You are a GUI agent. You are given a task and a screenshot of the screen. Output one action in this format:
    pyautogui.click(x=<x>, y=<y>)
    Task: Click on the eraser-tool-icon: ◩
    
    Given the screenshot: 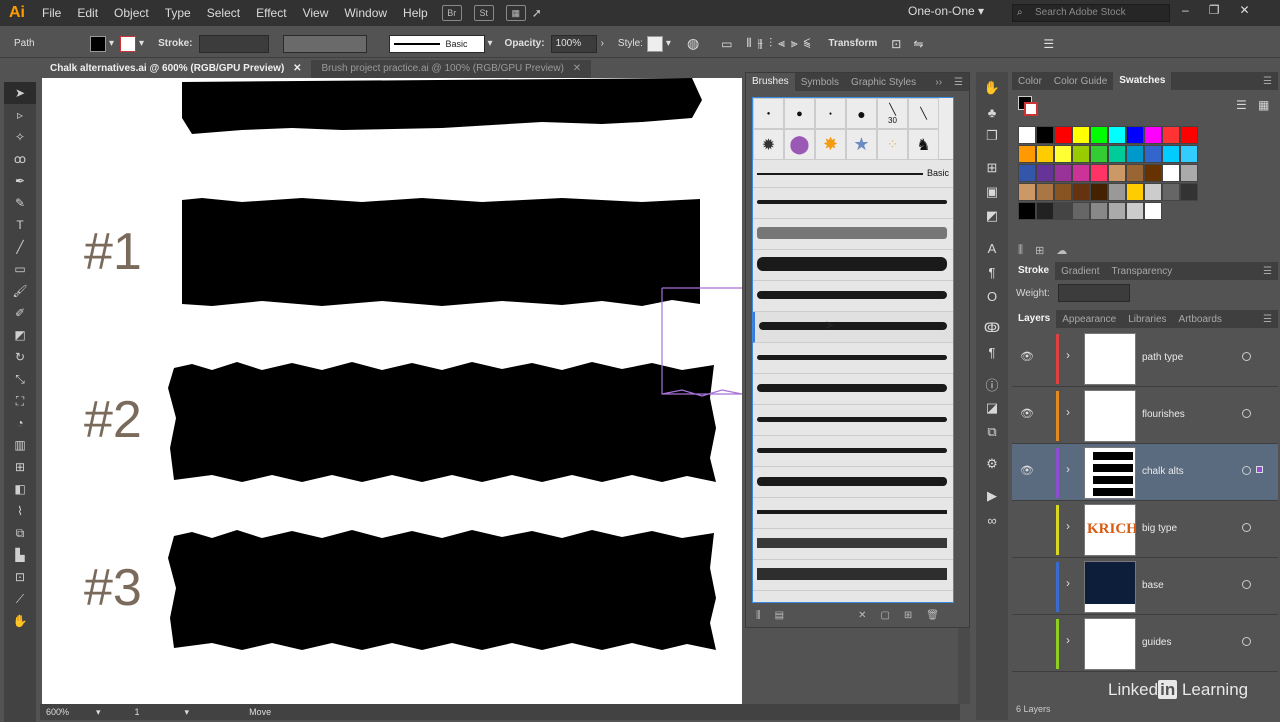 What is the action you would take?
    pyautogui.click(x=20, y=335)
    